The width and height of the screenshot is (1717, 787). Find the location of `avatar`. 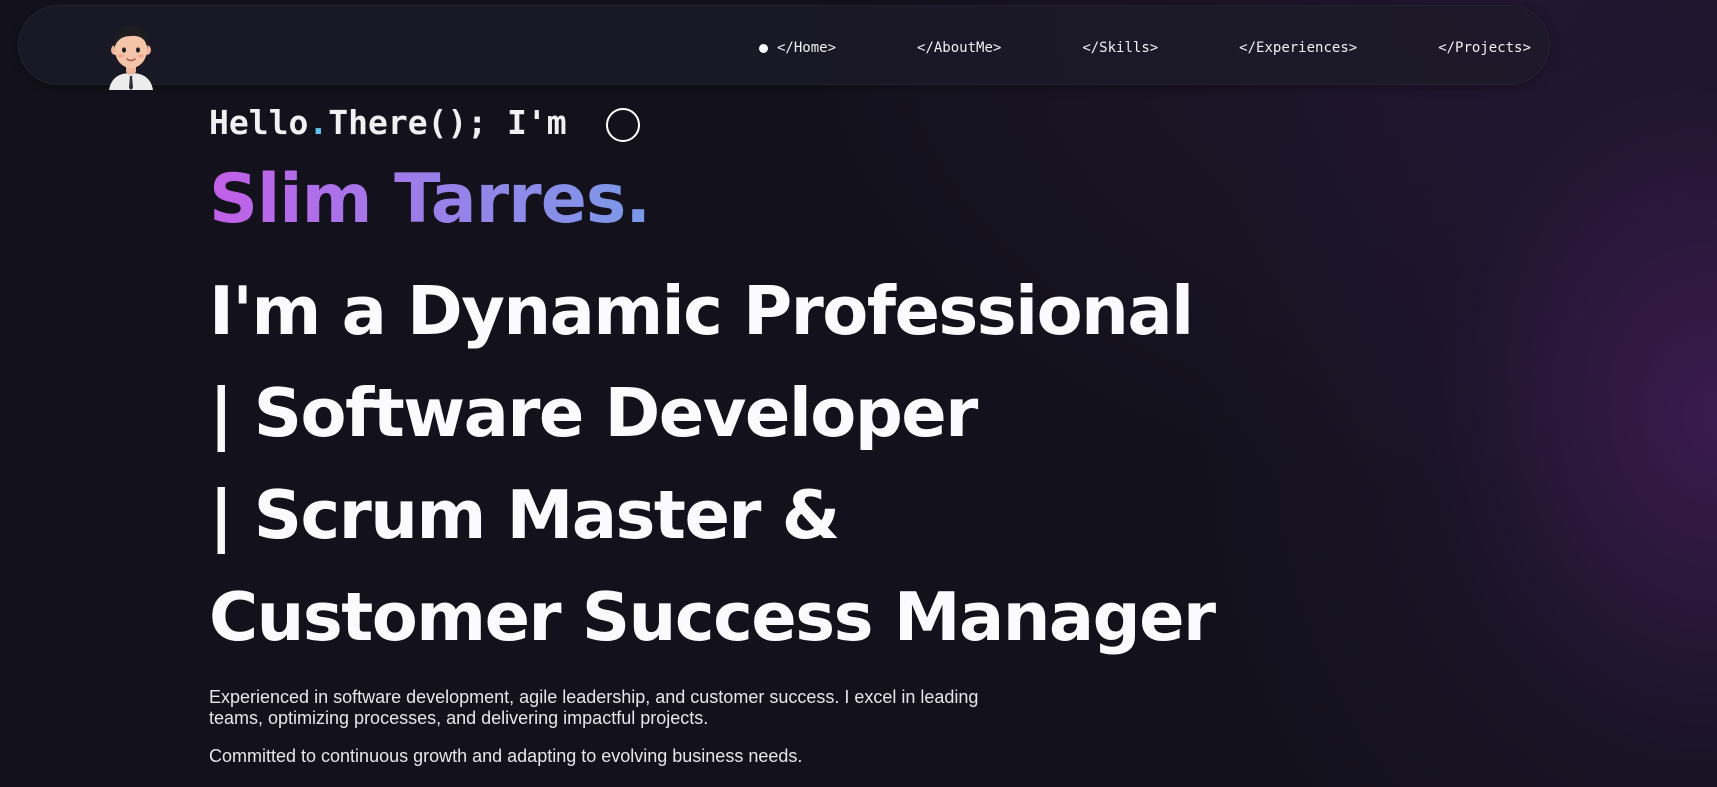

avatar is located at coordinates (131, 56).